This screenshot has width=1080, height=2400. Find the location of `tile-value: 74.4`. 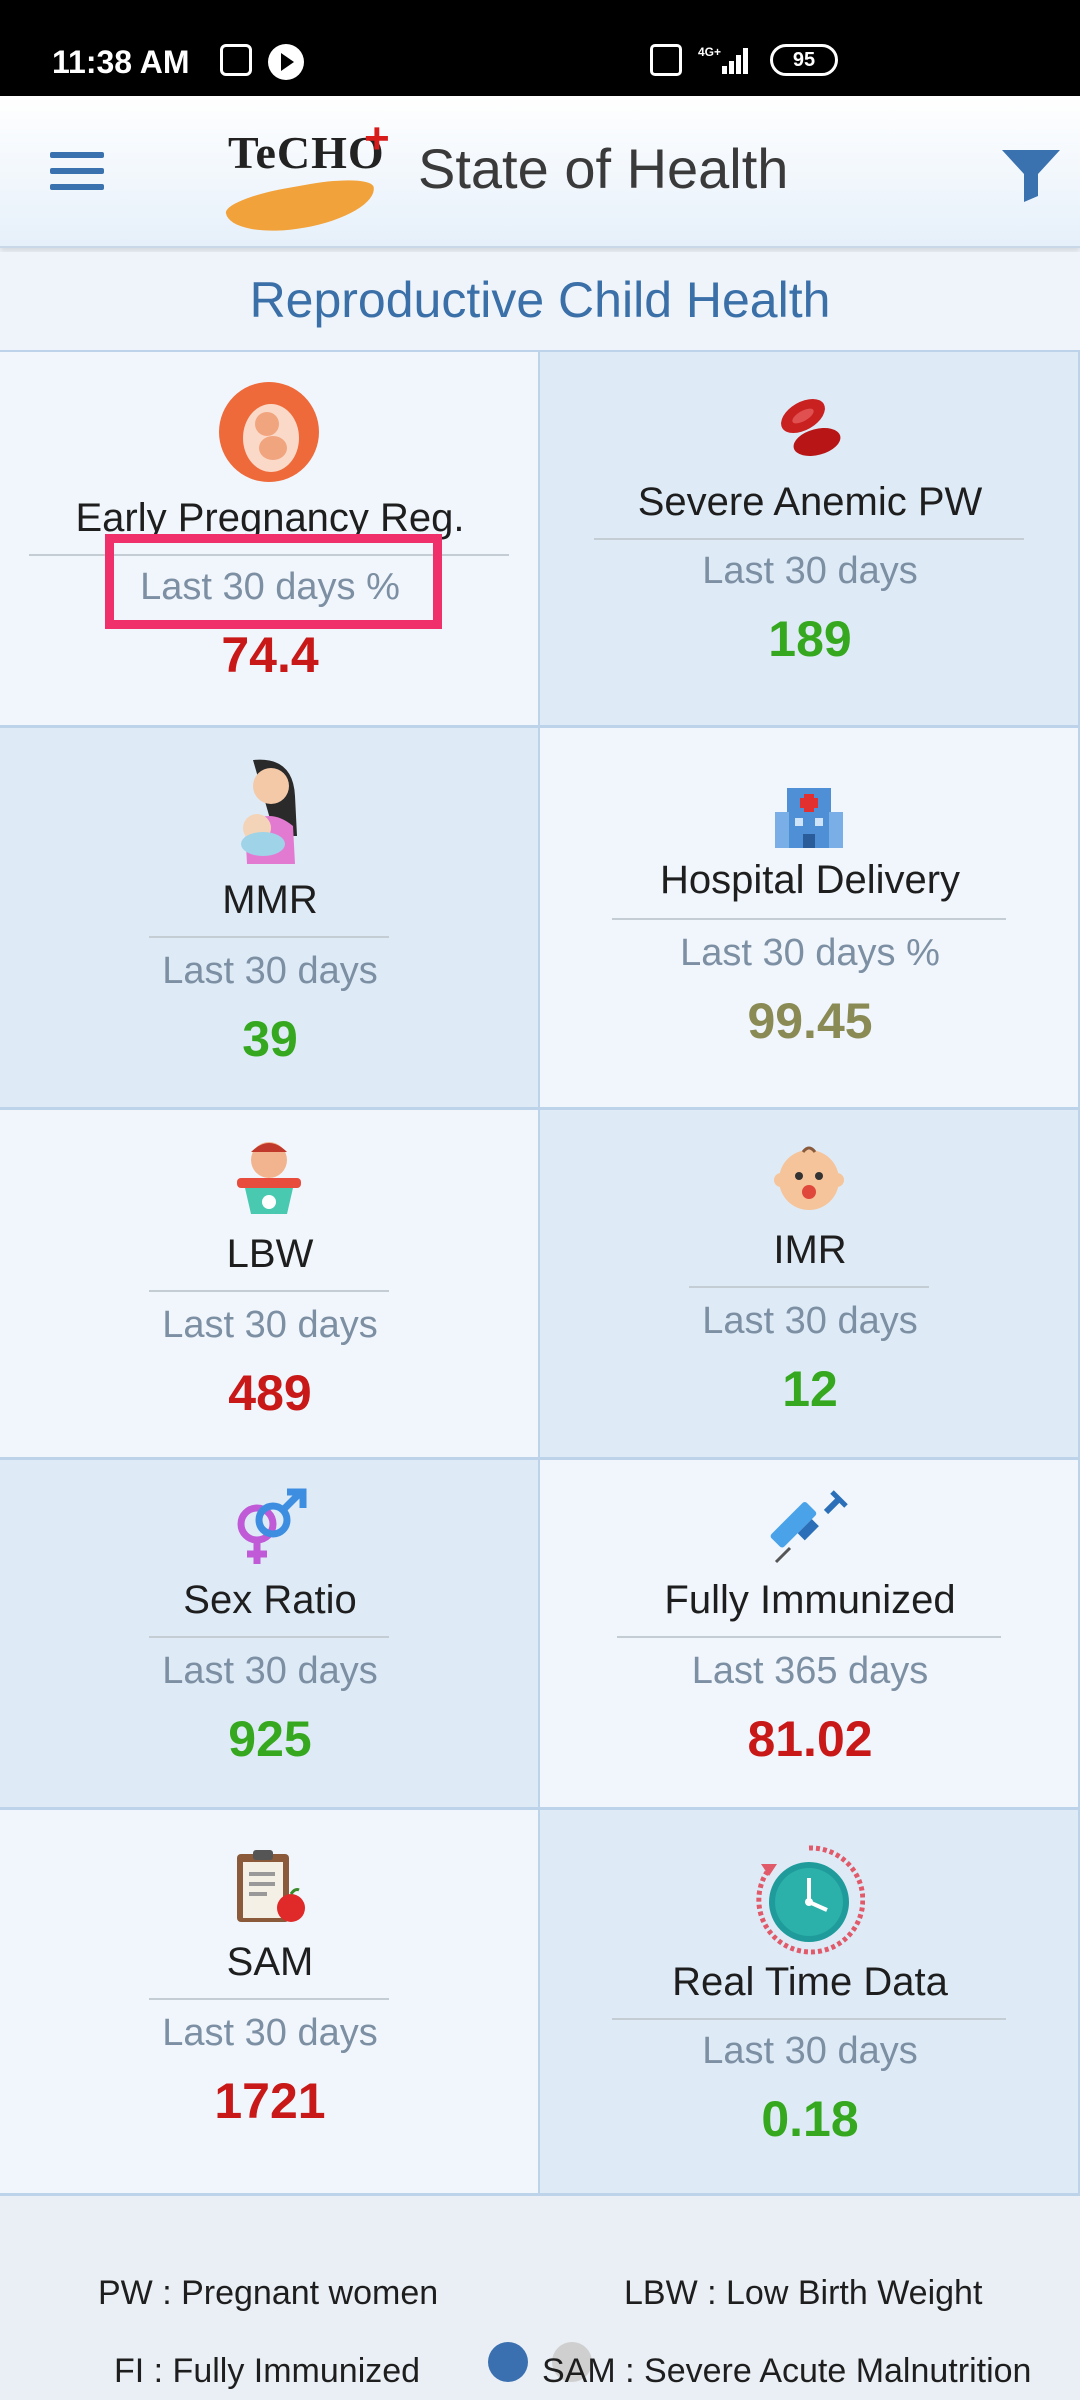

tile-value: 74.4 is located at coordinates (270, 655).